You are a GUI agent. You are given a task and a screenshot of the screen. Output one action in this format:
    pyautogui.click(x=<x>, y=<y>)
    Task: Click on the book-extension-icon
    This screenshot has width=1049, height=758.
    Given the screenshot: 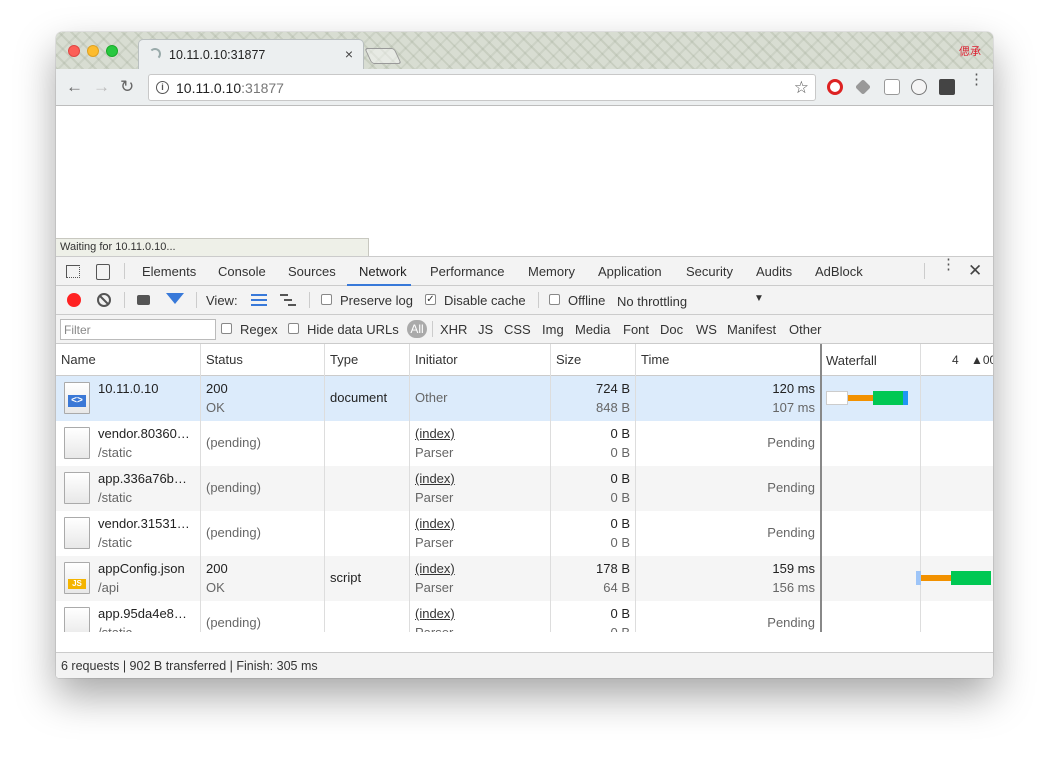 What is the action you would take?
    pyautogui.click(x=892, y=87)
    